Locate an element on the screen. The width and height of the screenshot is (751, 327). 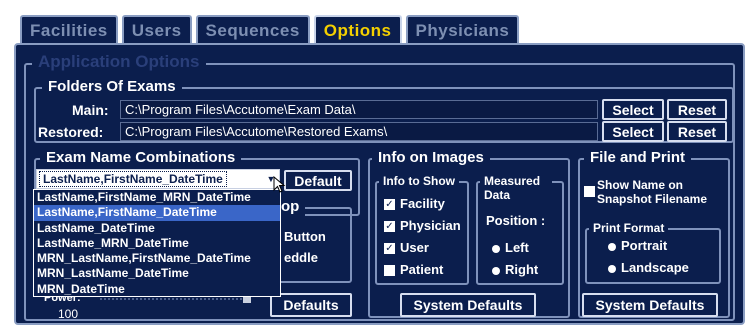
tab-facilities: Facilities is located at coordinates (69, 30).